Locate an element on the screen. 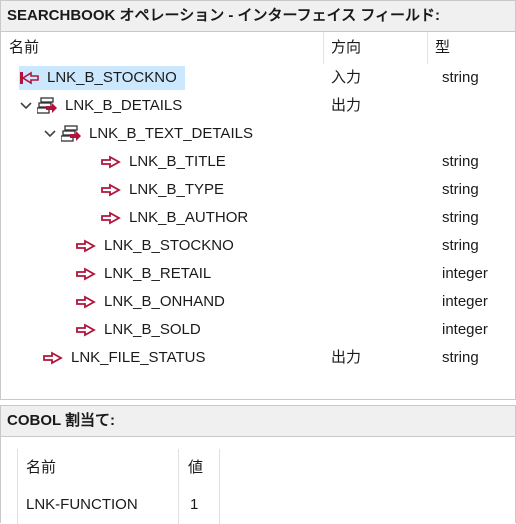  field-name: LNK_FILE_STATUS is located at coordinates (138, 357).